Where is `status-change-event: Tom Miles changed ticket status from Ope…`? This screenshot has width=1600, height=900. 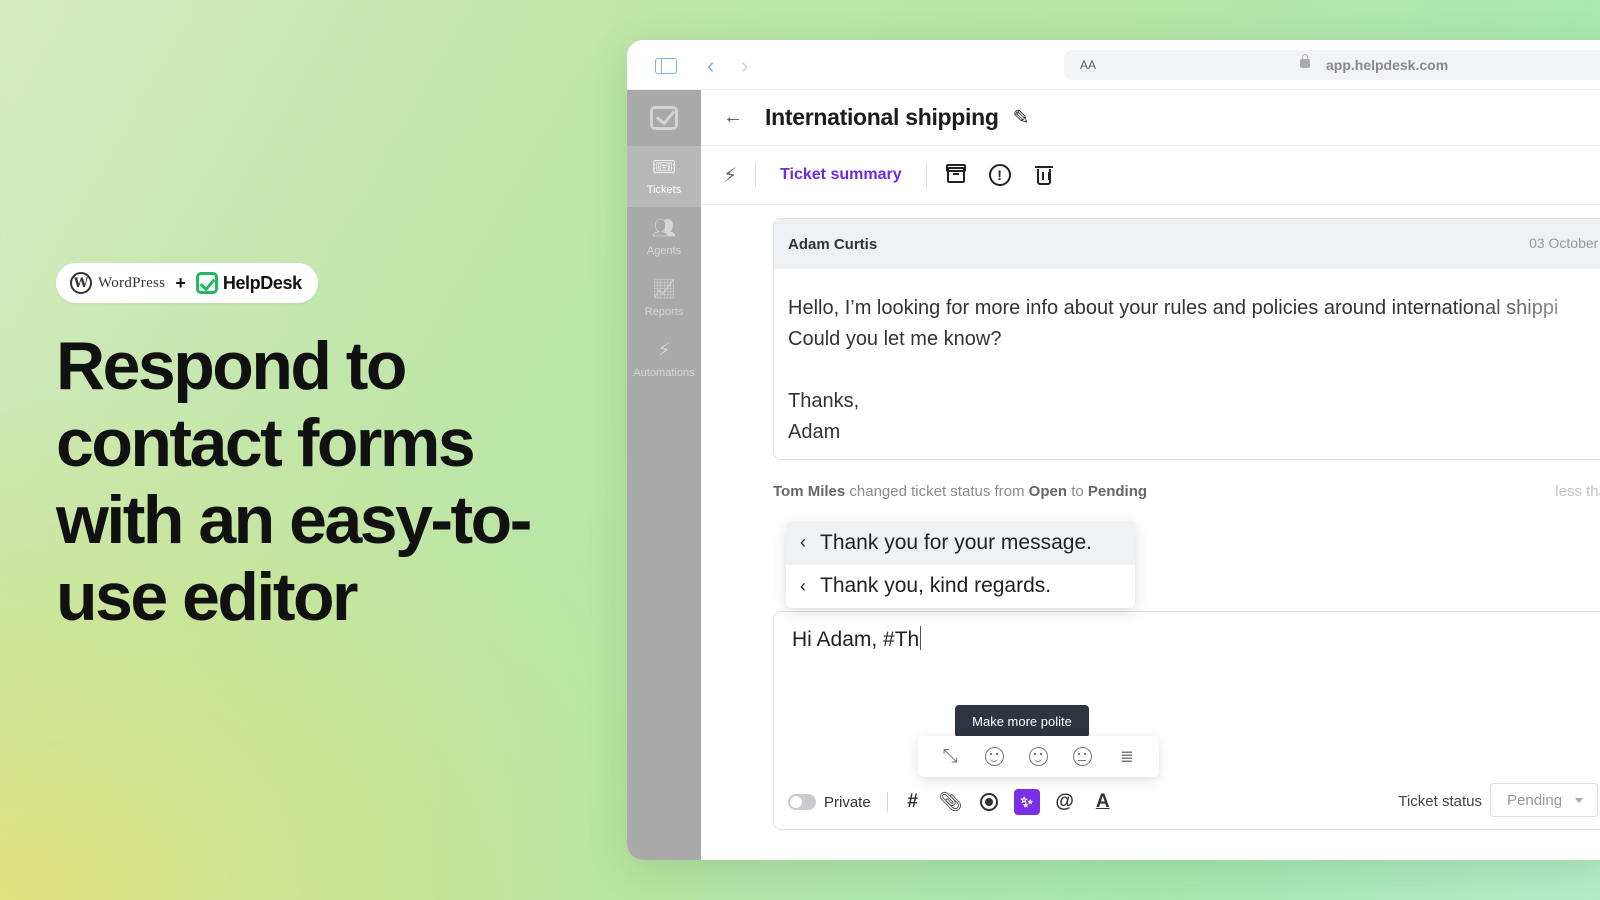
status-change-event: Tom Miles changed ticket status from Ope… is located at coordinates (960, 491).